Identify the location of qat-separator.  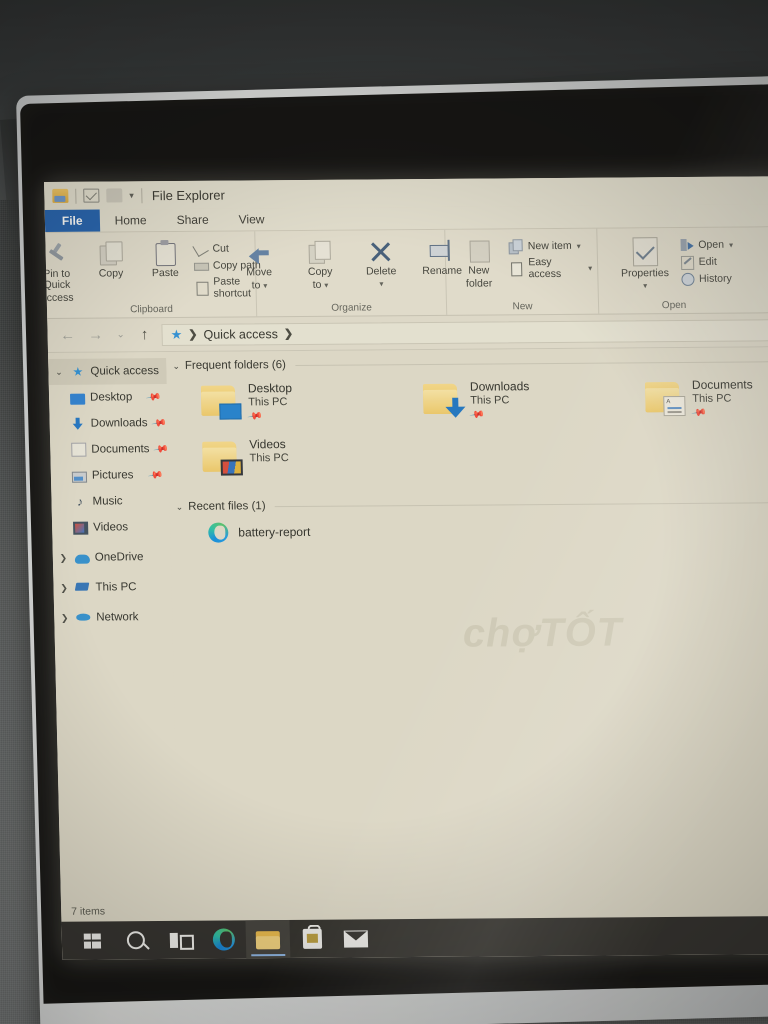
(76, 196).